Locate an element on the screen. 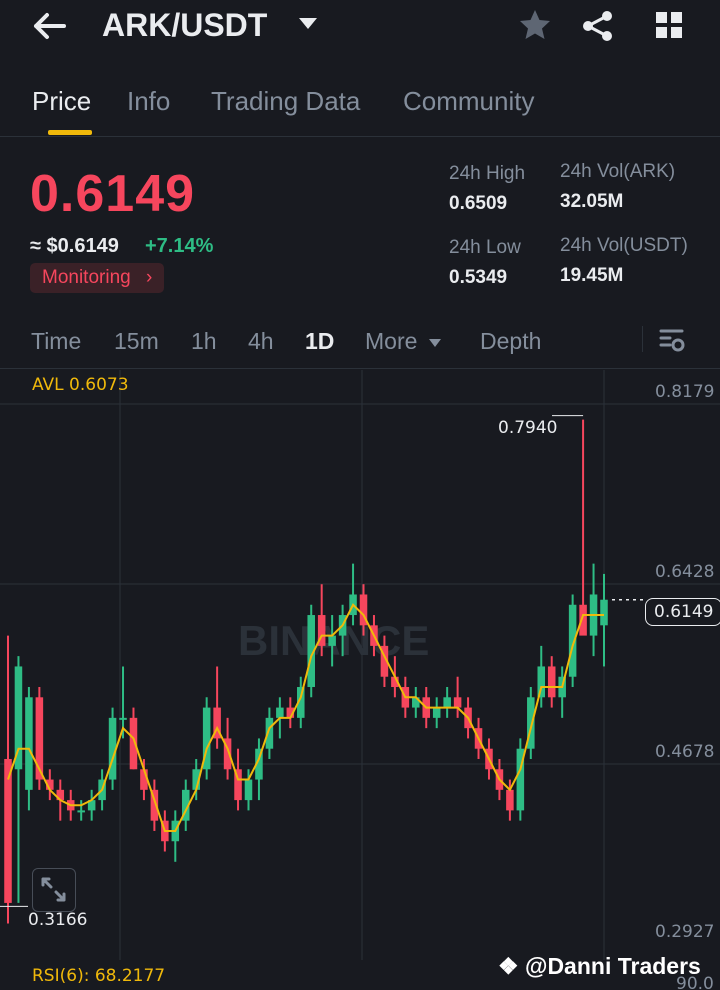  low-label: 24h Low is located at coordinates (485, 247).